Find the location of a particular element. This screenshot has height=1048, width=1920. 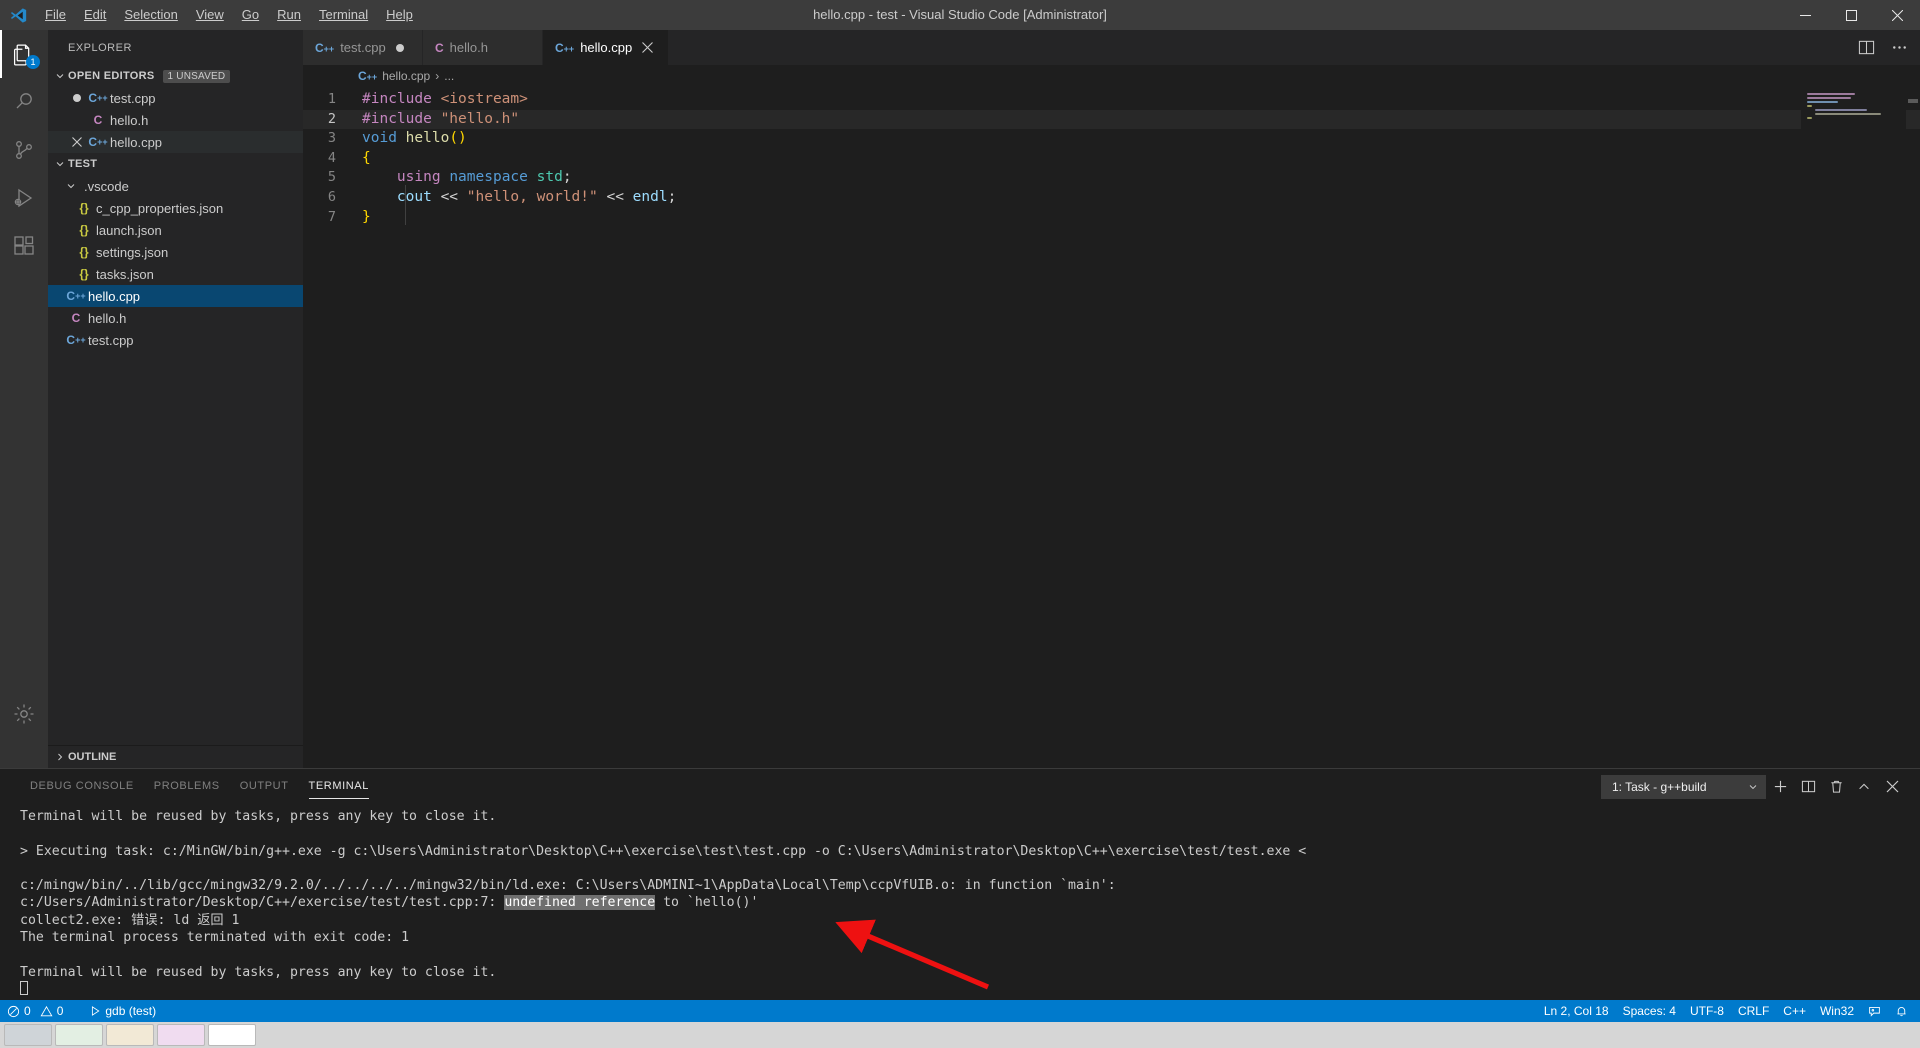

open-editor-hello-cpp: C ++ hello.cpp is located at coordinates (175, 142).